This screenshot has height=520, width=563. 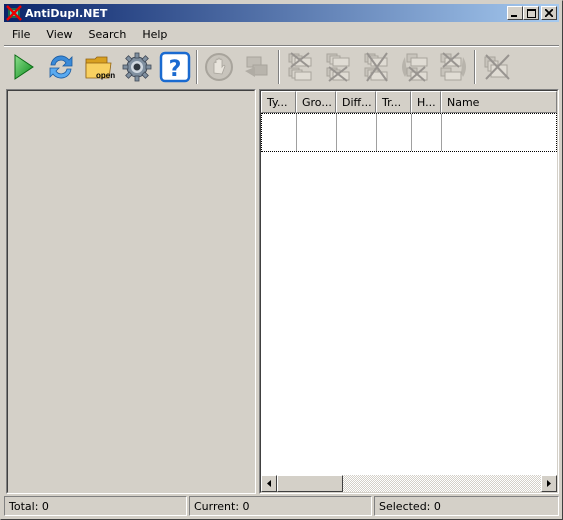 I want to click on minimize-icon, so click(x=514, y=16).